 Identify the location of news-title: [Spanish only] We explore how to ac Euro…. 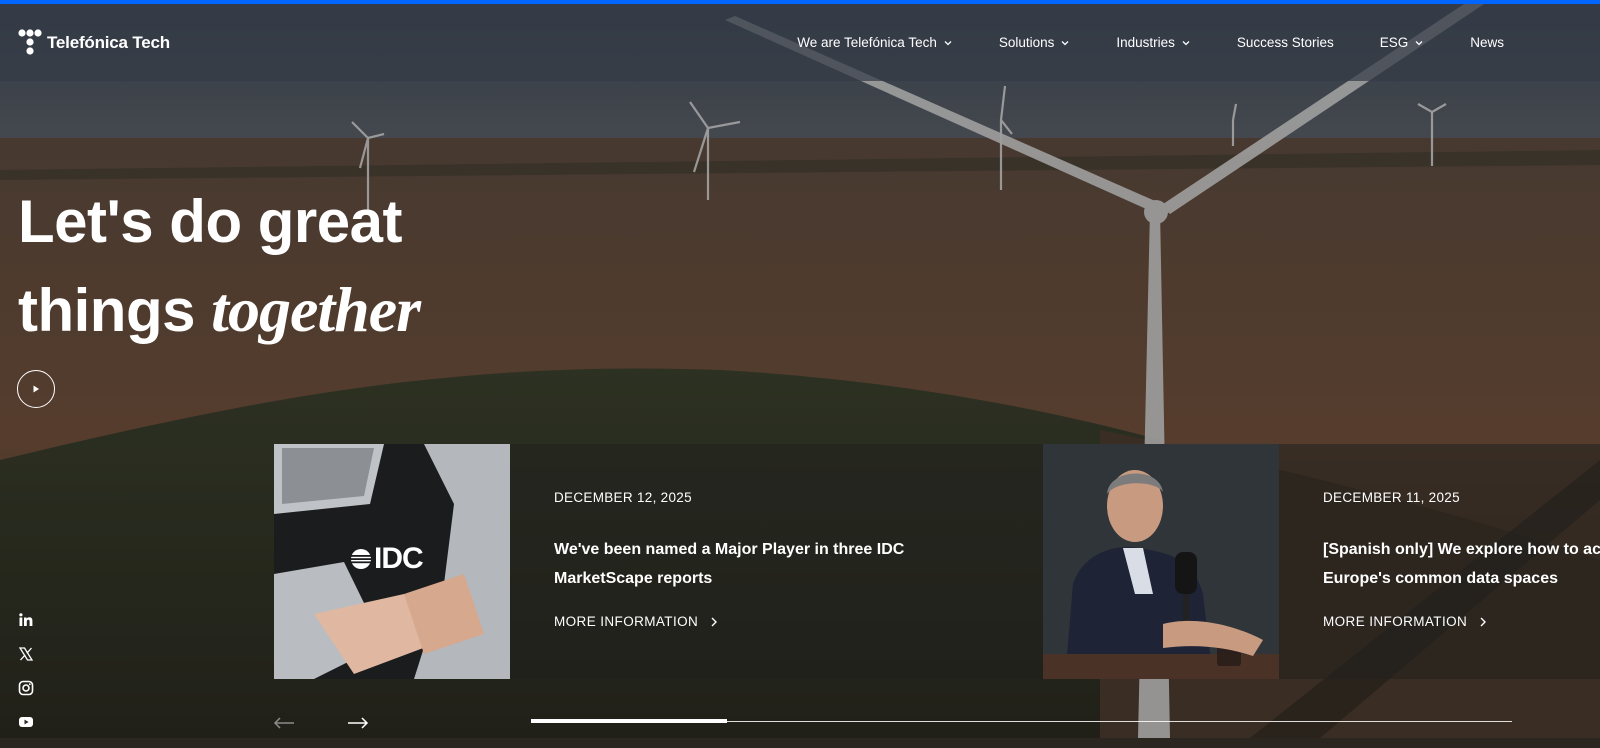
(1461, 564).